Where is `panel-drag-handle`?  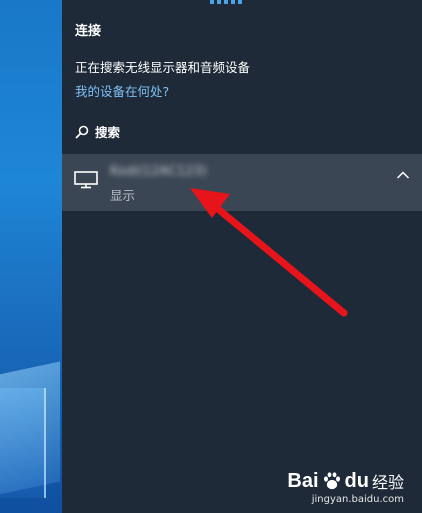 panel-drag-handle is located at coordinates (226, 2).